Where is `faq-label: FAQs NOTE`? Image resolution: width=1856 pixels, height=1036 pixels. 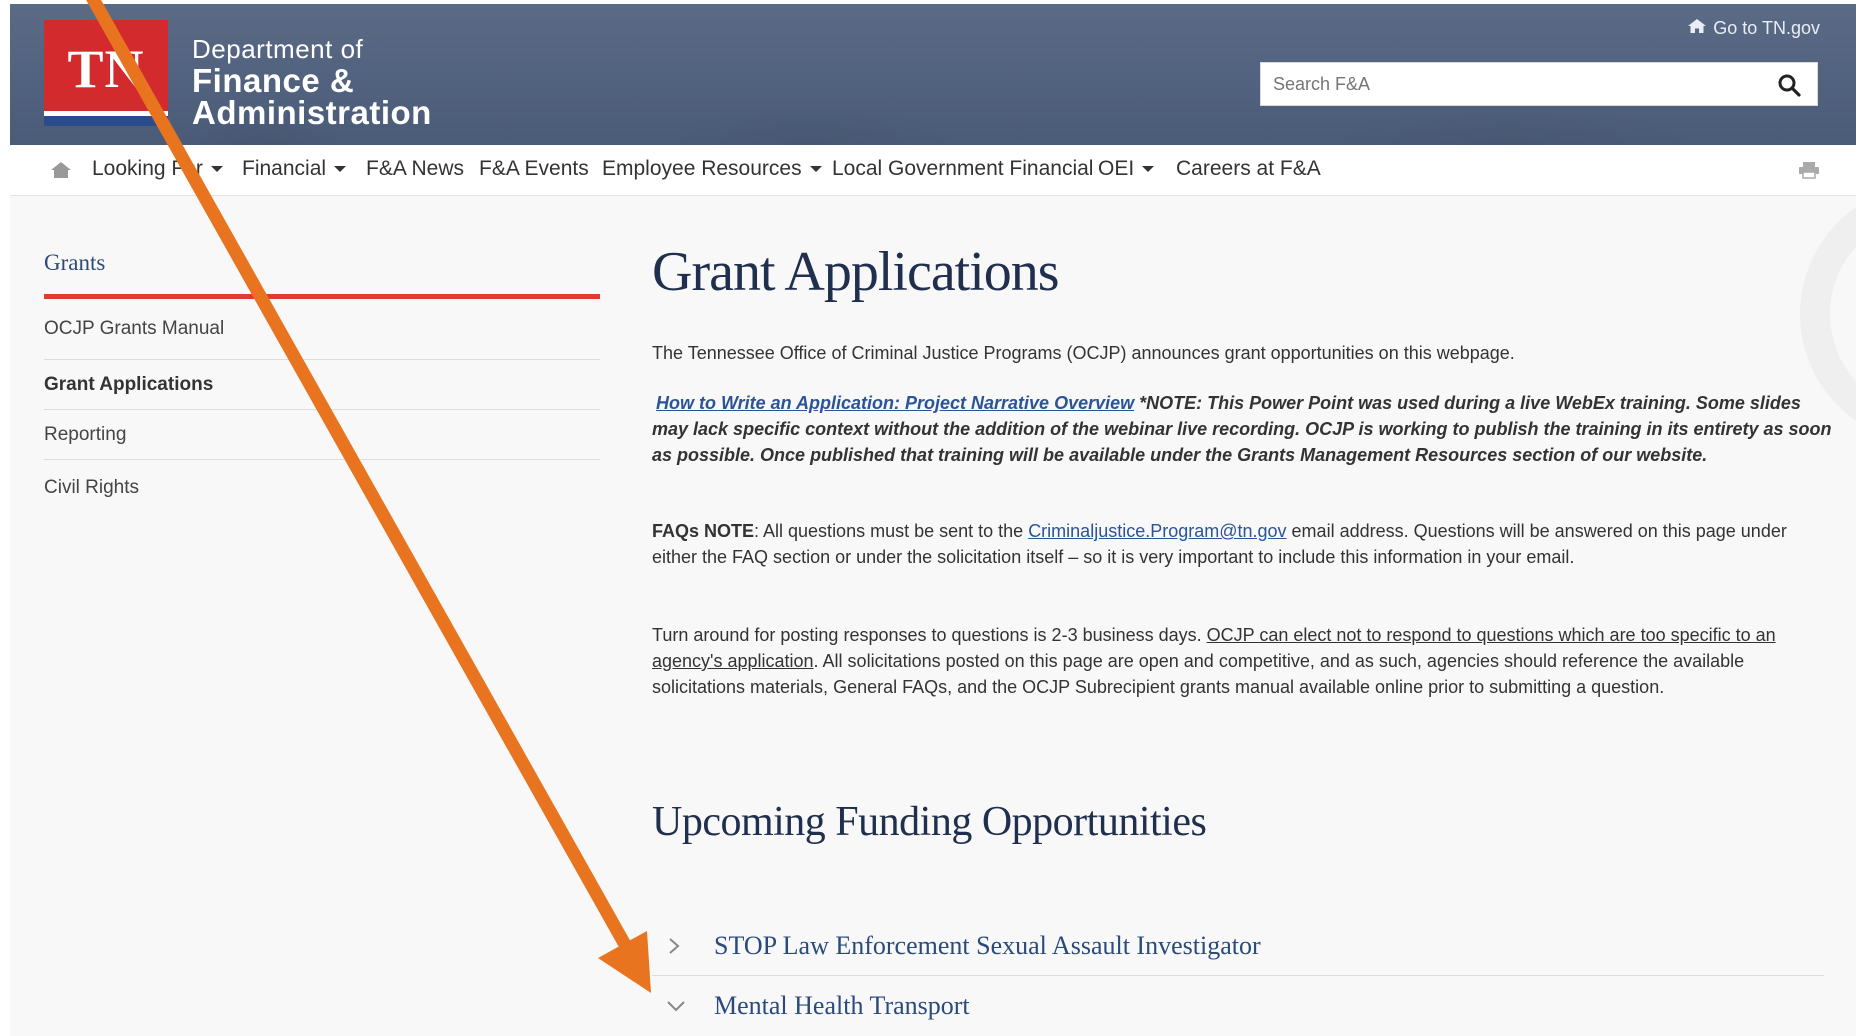
faq-label: FAQs NOTE is located at coordinates (703, 531).